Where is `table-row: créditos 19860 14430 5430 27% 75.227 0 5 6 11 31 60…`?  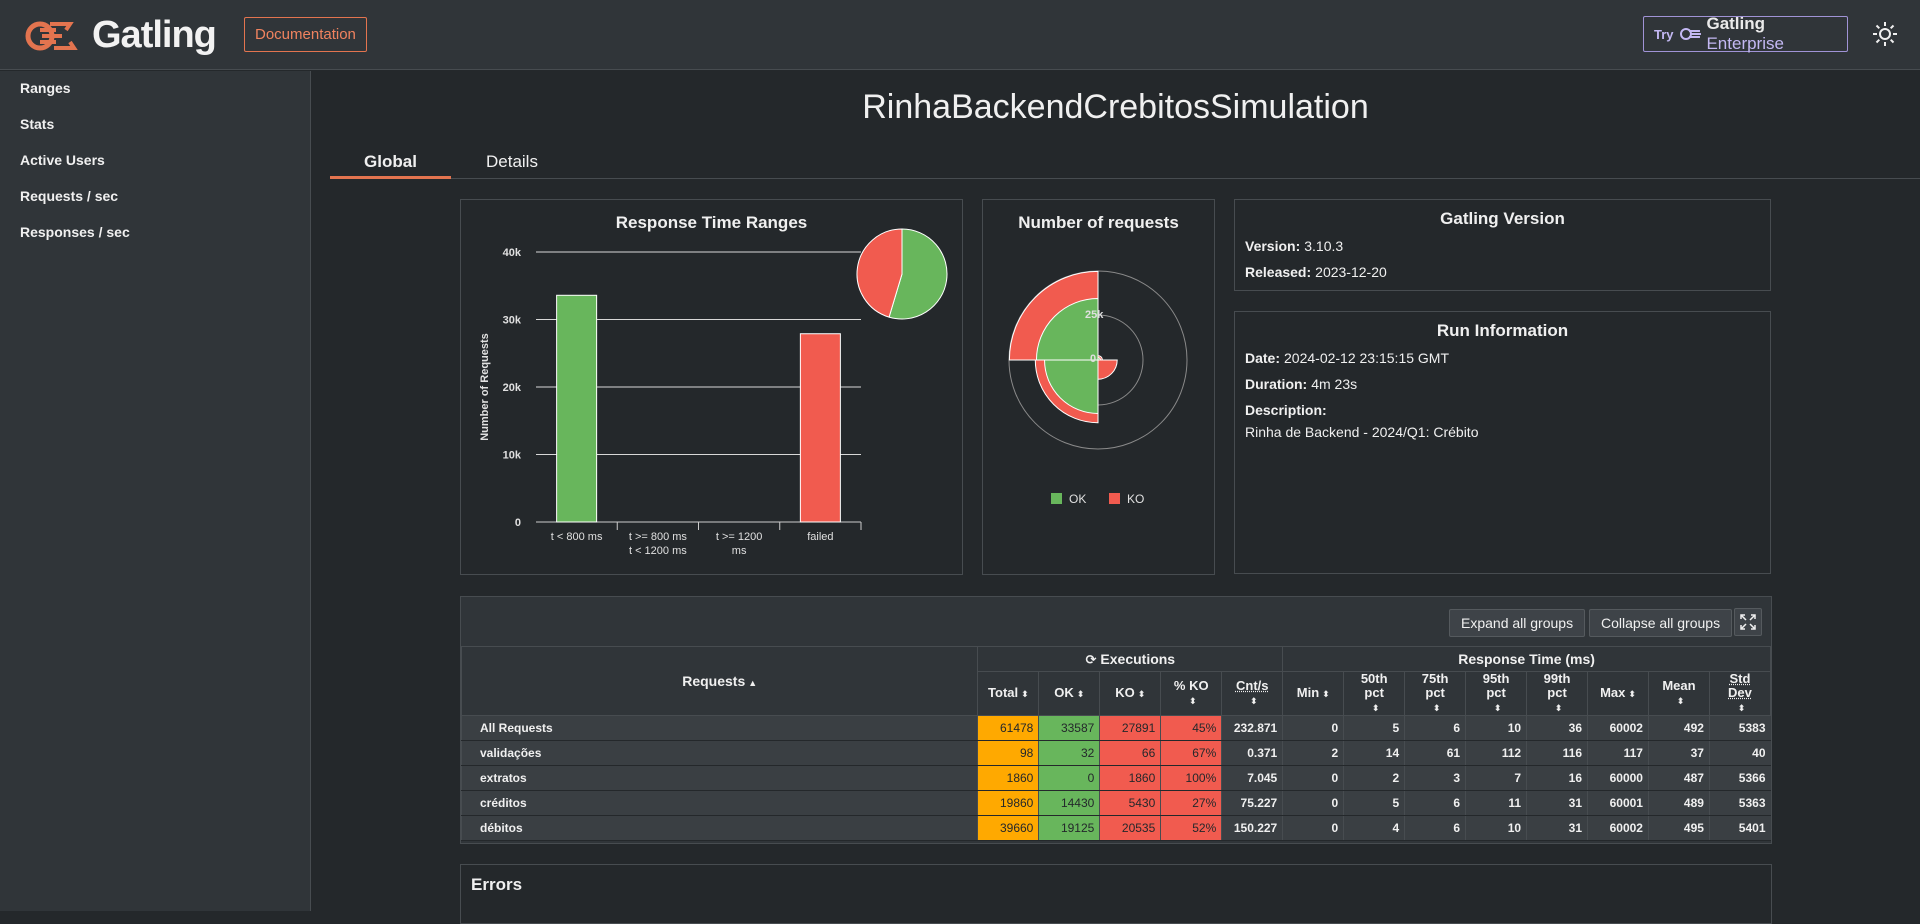 table-row: créditos 19860 14430 5430 27% 75.227 0 5 6 11 31 60… is located at coordinates (1115, 803).